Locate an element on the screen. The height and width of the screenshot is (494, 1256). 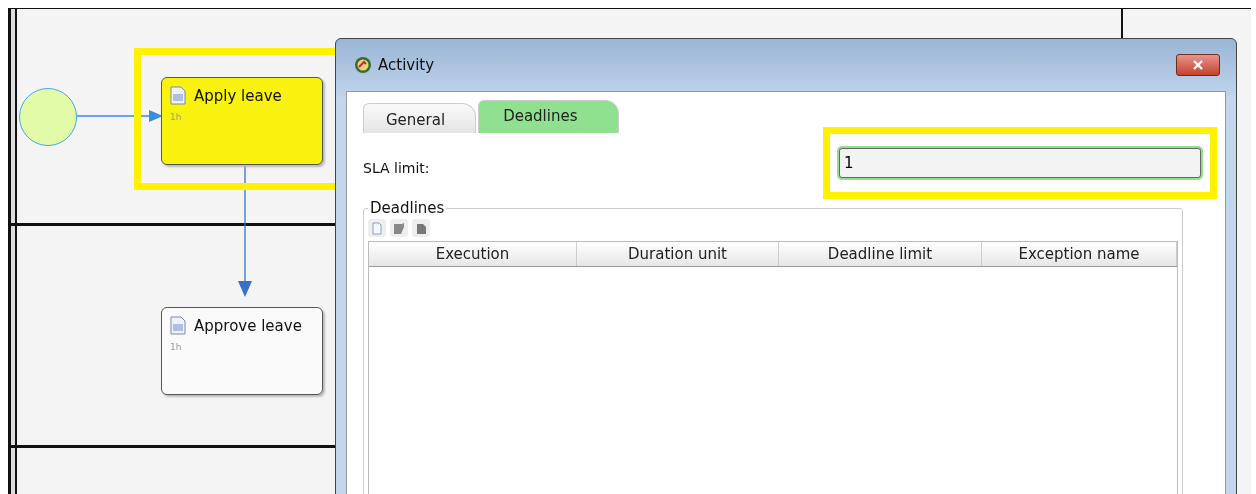
close-icon is located at coordinates (1198, 65).